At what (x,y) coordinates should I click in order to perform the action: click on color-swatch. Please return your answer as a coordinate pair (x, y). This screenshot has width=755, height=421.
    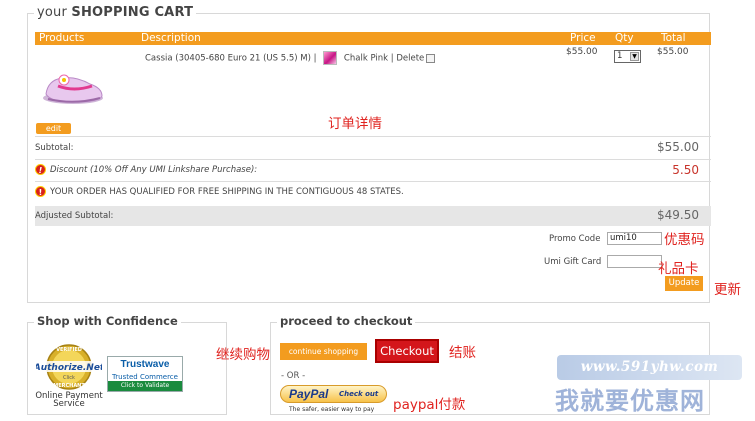
    Looking at the image, I should click on (330, 58).